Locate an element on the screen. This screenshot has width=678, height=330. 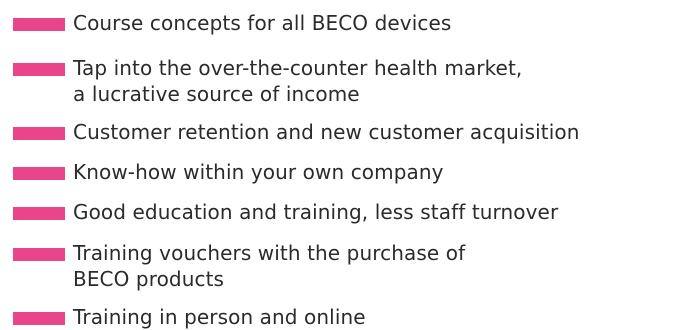
list-item-line: Know-how within your own company is located at coordinates (258, 172).